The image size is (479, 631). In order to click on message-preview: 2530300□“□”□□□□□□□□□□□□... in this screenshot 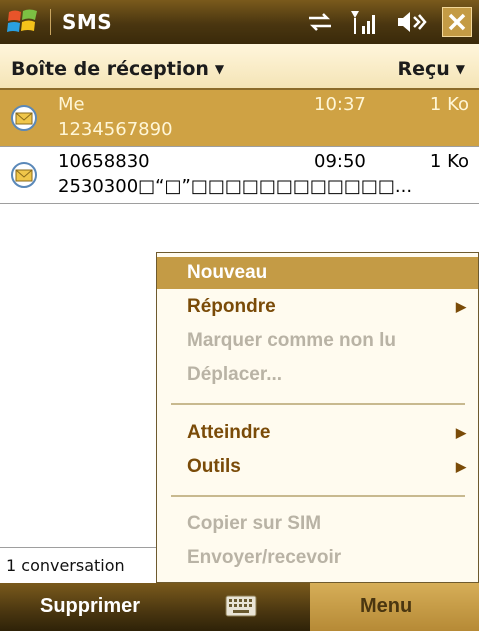, I will do `click(235, 186)`.